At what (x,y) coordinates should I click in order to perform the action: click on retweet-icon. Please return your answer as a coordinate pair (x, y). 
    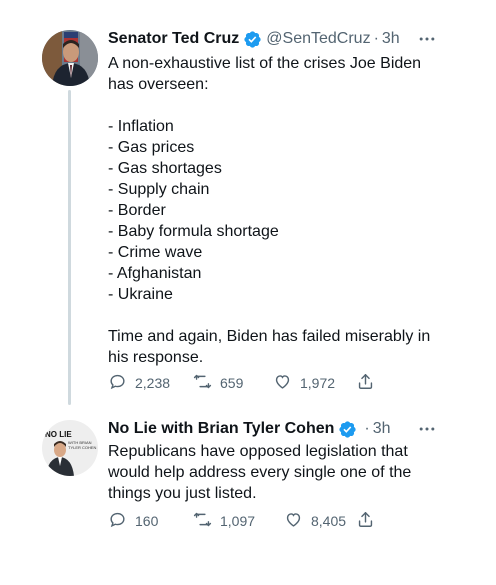
    Looking at the image, I should click on (202, 521).